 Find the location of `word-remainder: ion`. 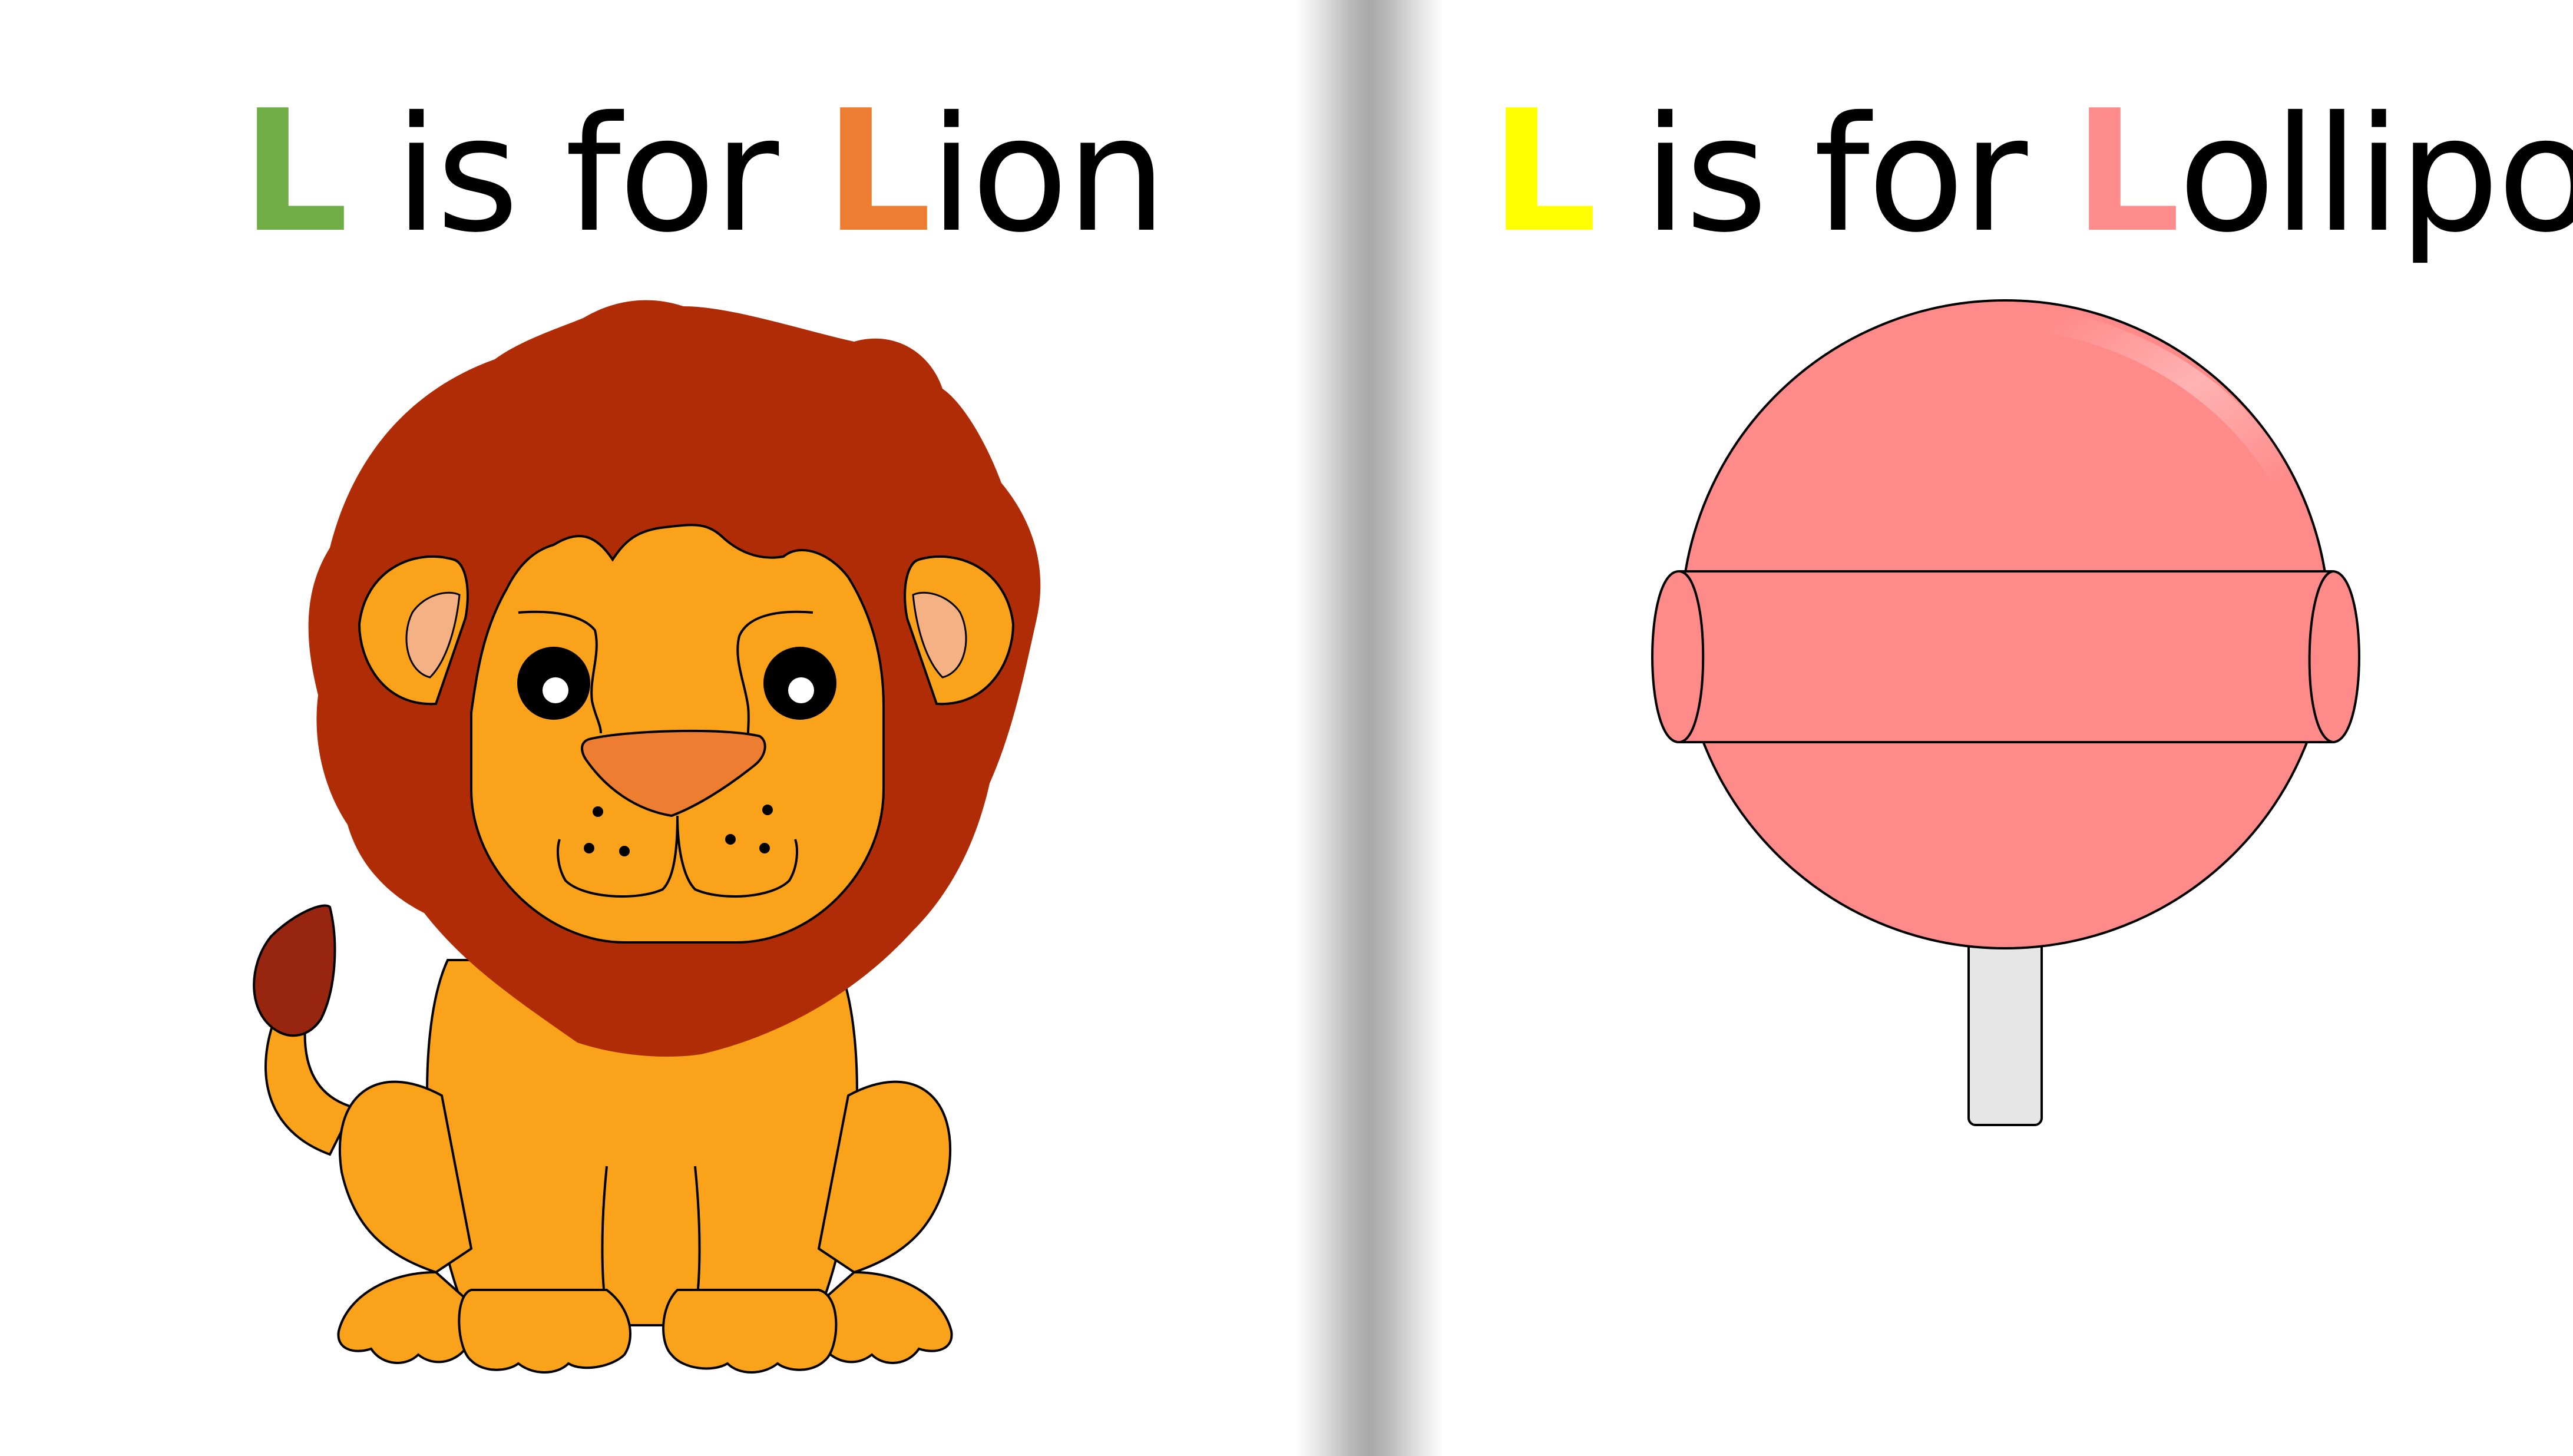

word-remainder: ion is located at coordinates (1048, 174).